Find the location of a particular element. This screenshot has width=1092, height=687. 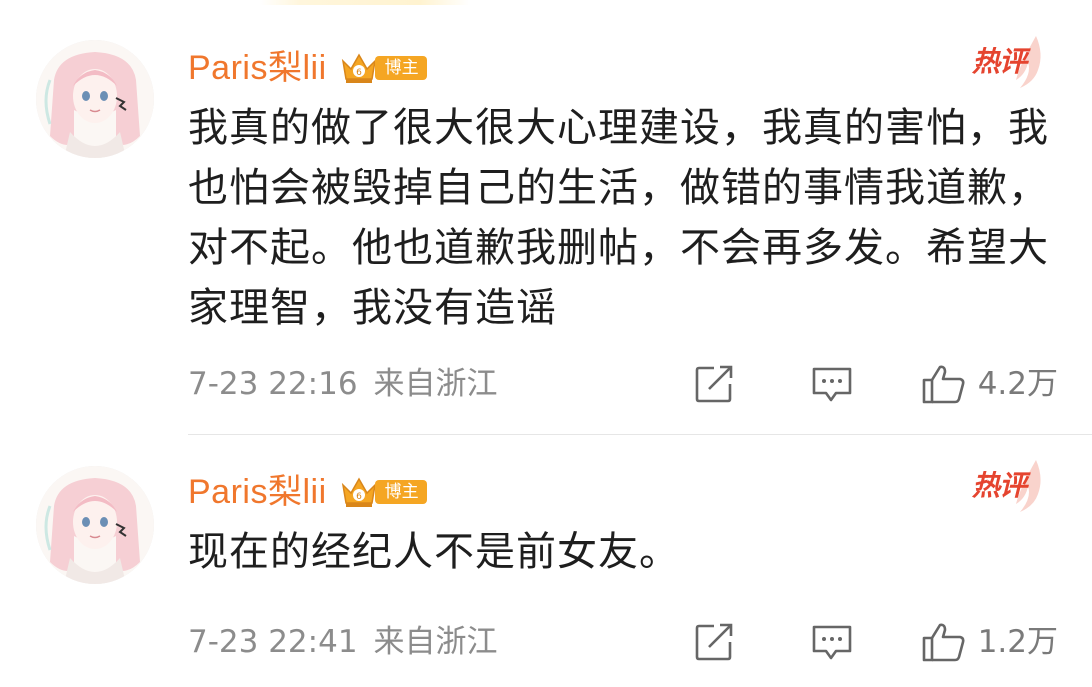

like-button: 1.2万 is located at coordinates (989, 642).